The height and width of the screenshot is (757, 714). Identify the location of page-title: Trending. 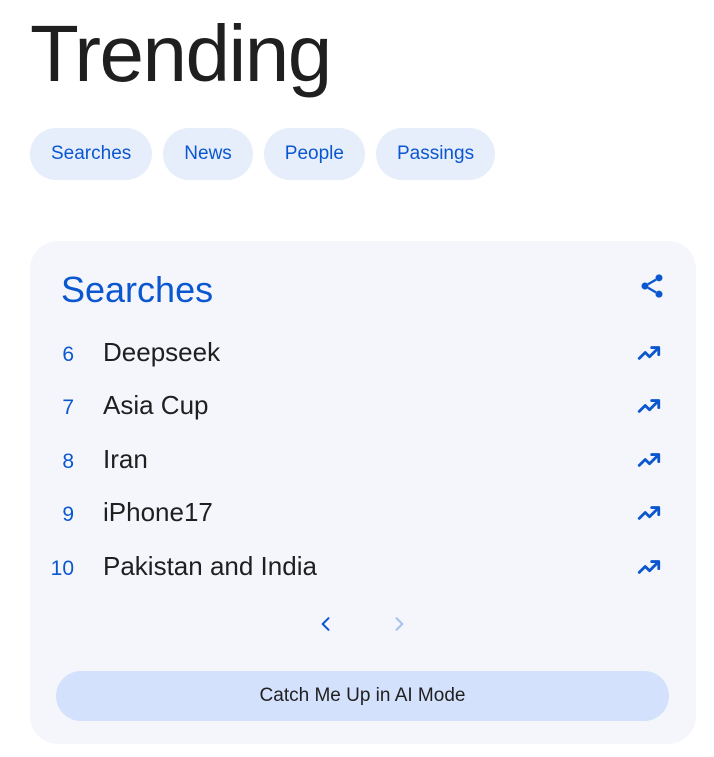
(181, 53).